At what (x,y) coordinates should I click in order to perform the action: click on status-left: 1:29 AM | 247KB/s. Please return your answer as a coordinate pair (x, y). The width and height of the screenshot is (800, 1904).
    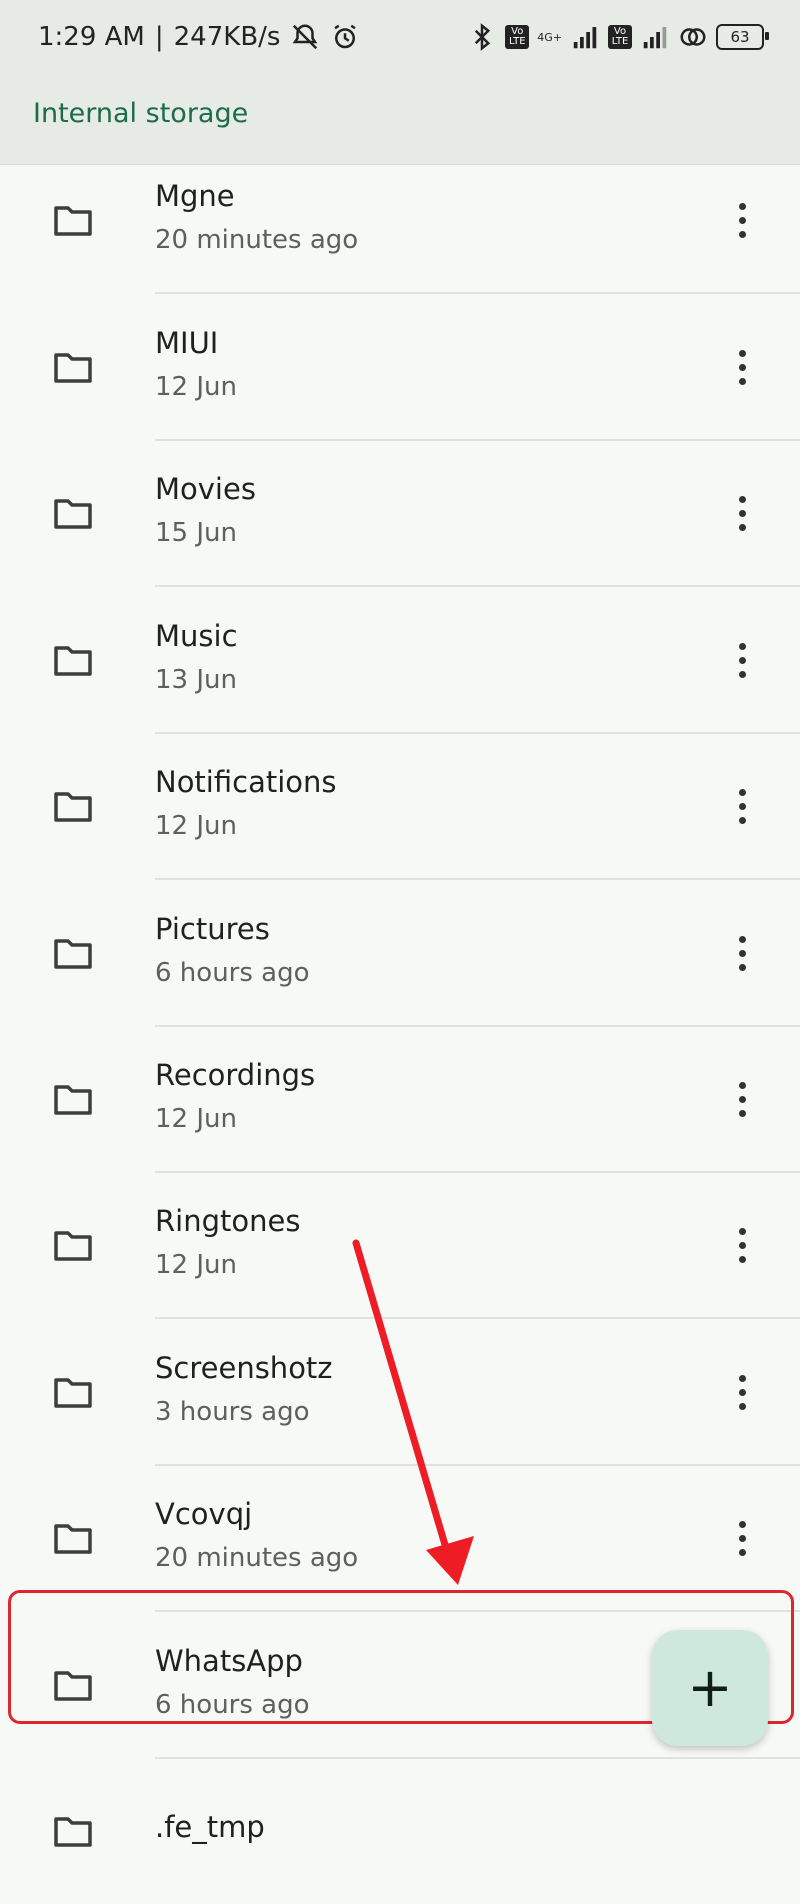
    Looking at the image, I should click on (199, 37).